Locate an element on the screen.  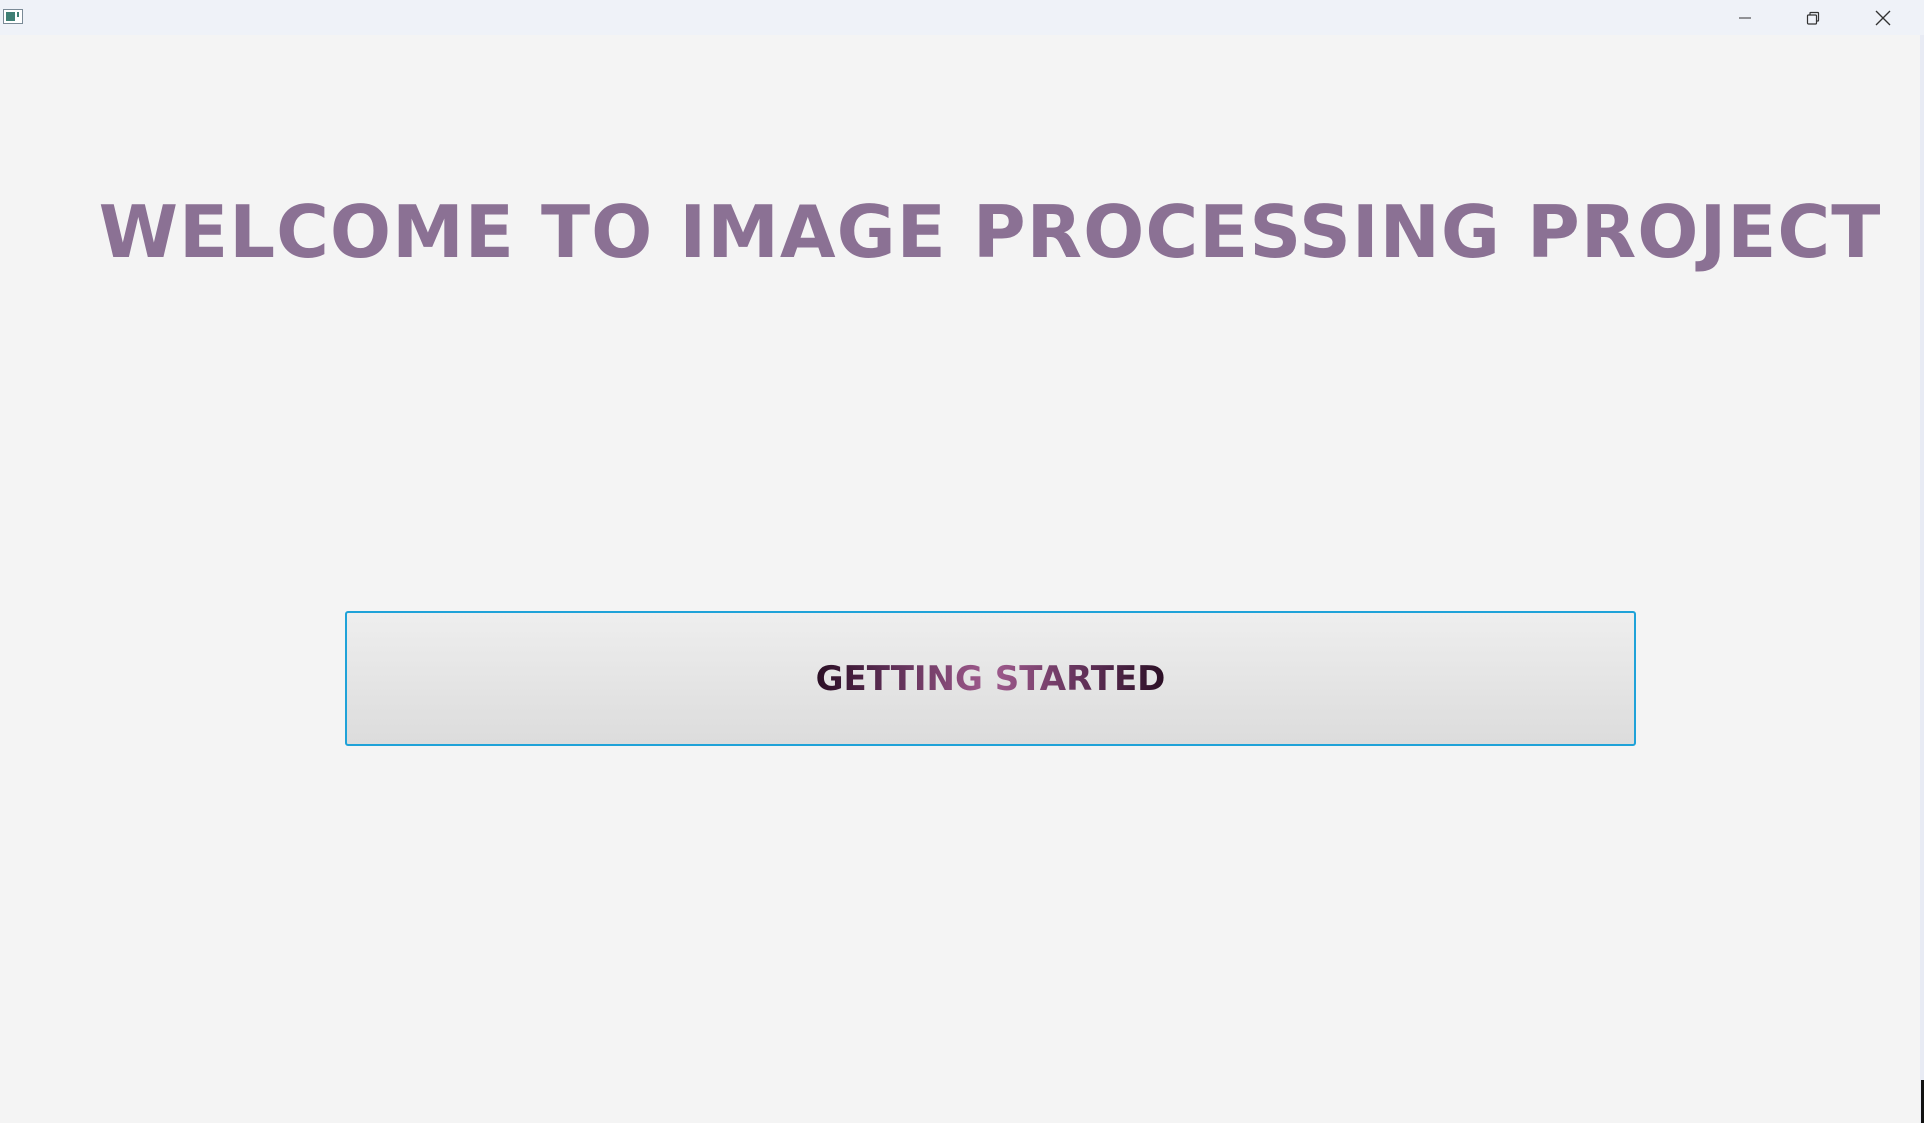
getting-started-label: GETTING STARTED is located at coordinates (990, 678).